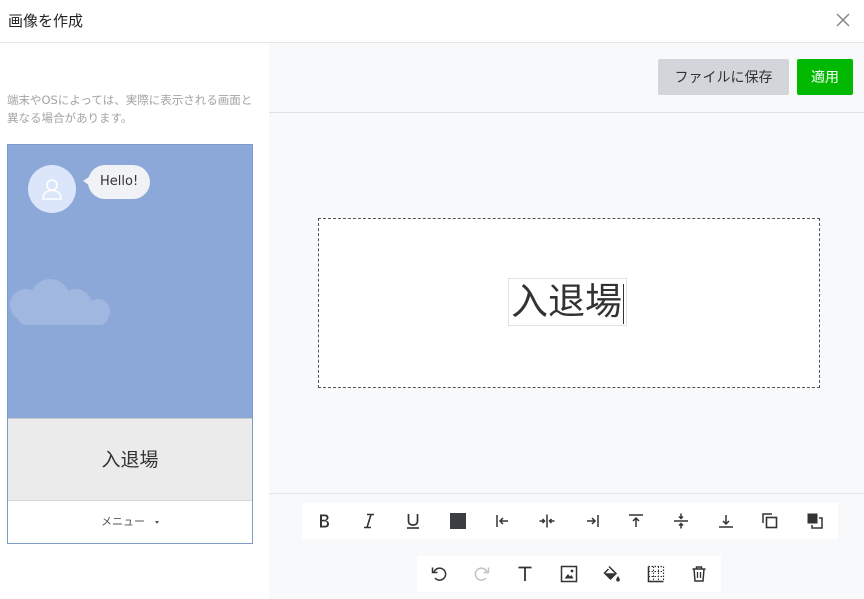 This screenshot has height=599, width=864. I want to click on text-object-content: 入退場, so click(566, 301).